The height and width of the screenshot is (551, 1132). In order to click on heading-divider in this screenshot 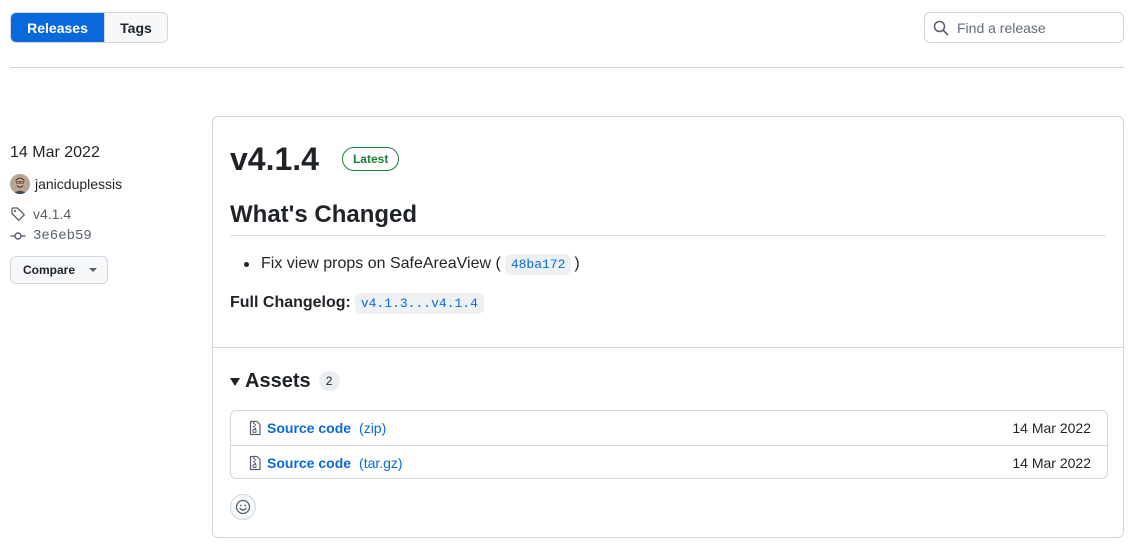, I will do `click(668, 235)`.